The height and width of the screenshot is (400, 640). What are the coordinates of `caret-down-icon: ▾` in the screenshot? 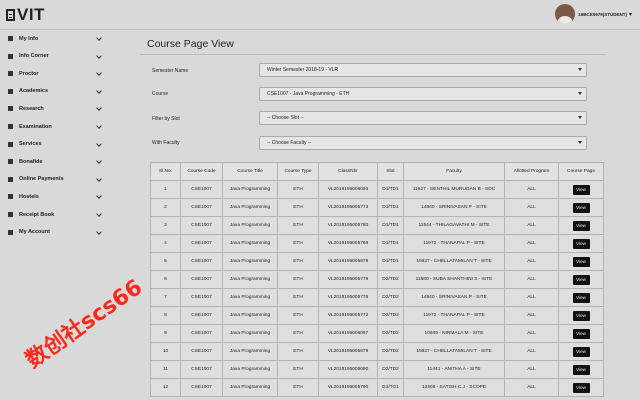 It's located at (630, 14).